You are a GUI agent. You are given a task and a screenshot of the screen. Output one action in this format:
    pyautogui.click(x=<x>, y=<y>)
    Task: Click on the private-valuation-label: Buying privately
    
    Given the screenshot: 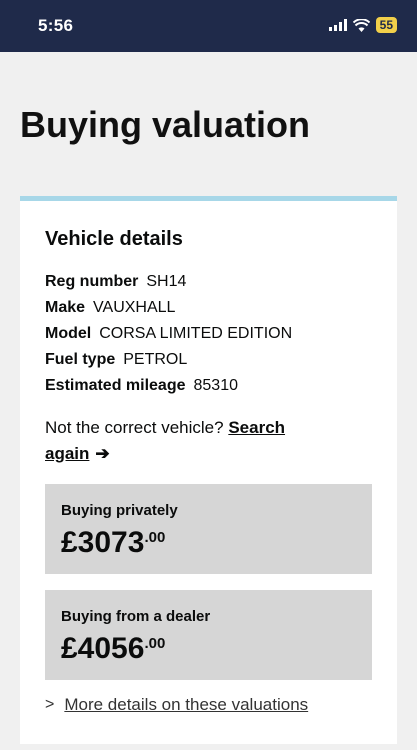 What is the action you would take?
    pyautogui.click(x=119, y=510)
    